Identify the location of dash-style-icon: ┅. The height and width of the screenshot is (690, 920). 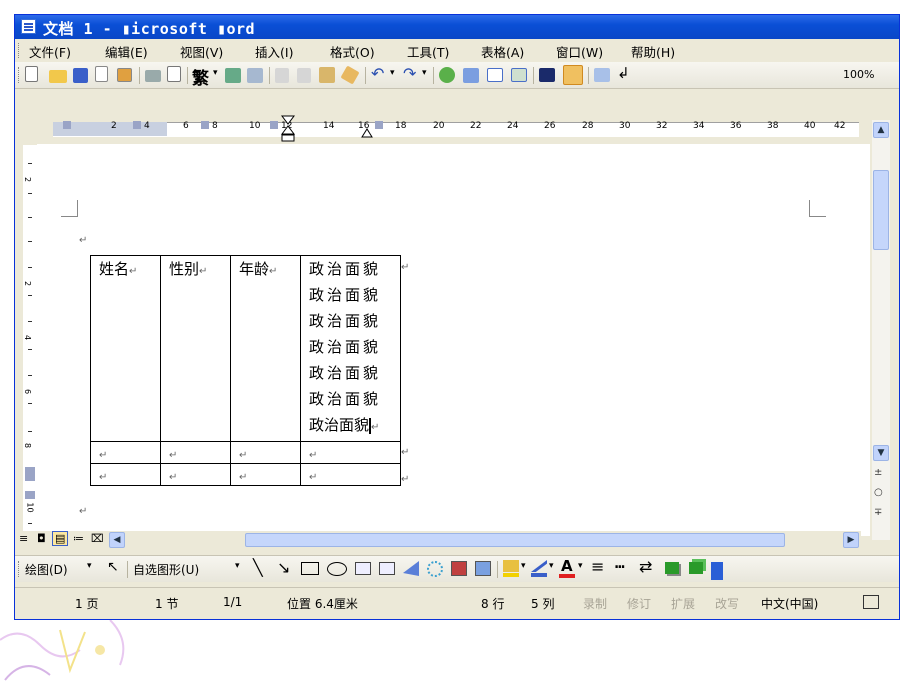
(620, 566).